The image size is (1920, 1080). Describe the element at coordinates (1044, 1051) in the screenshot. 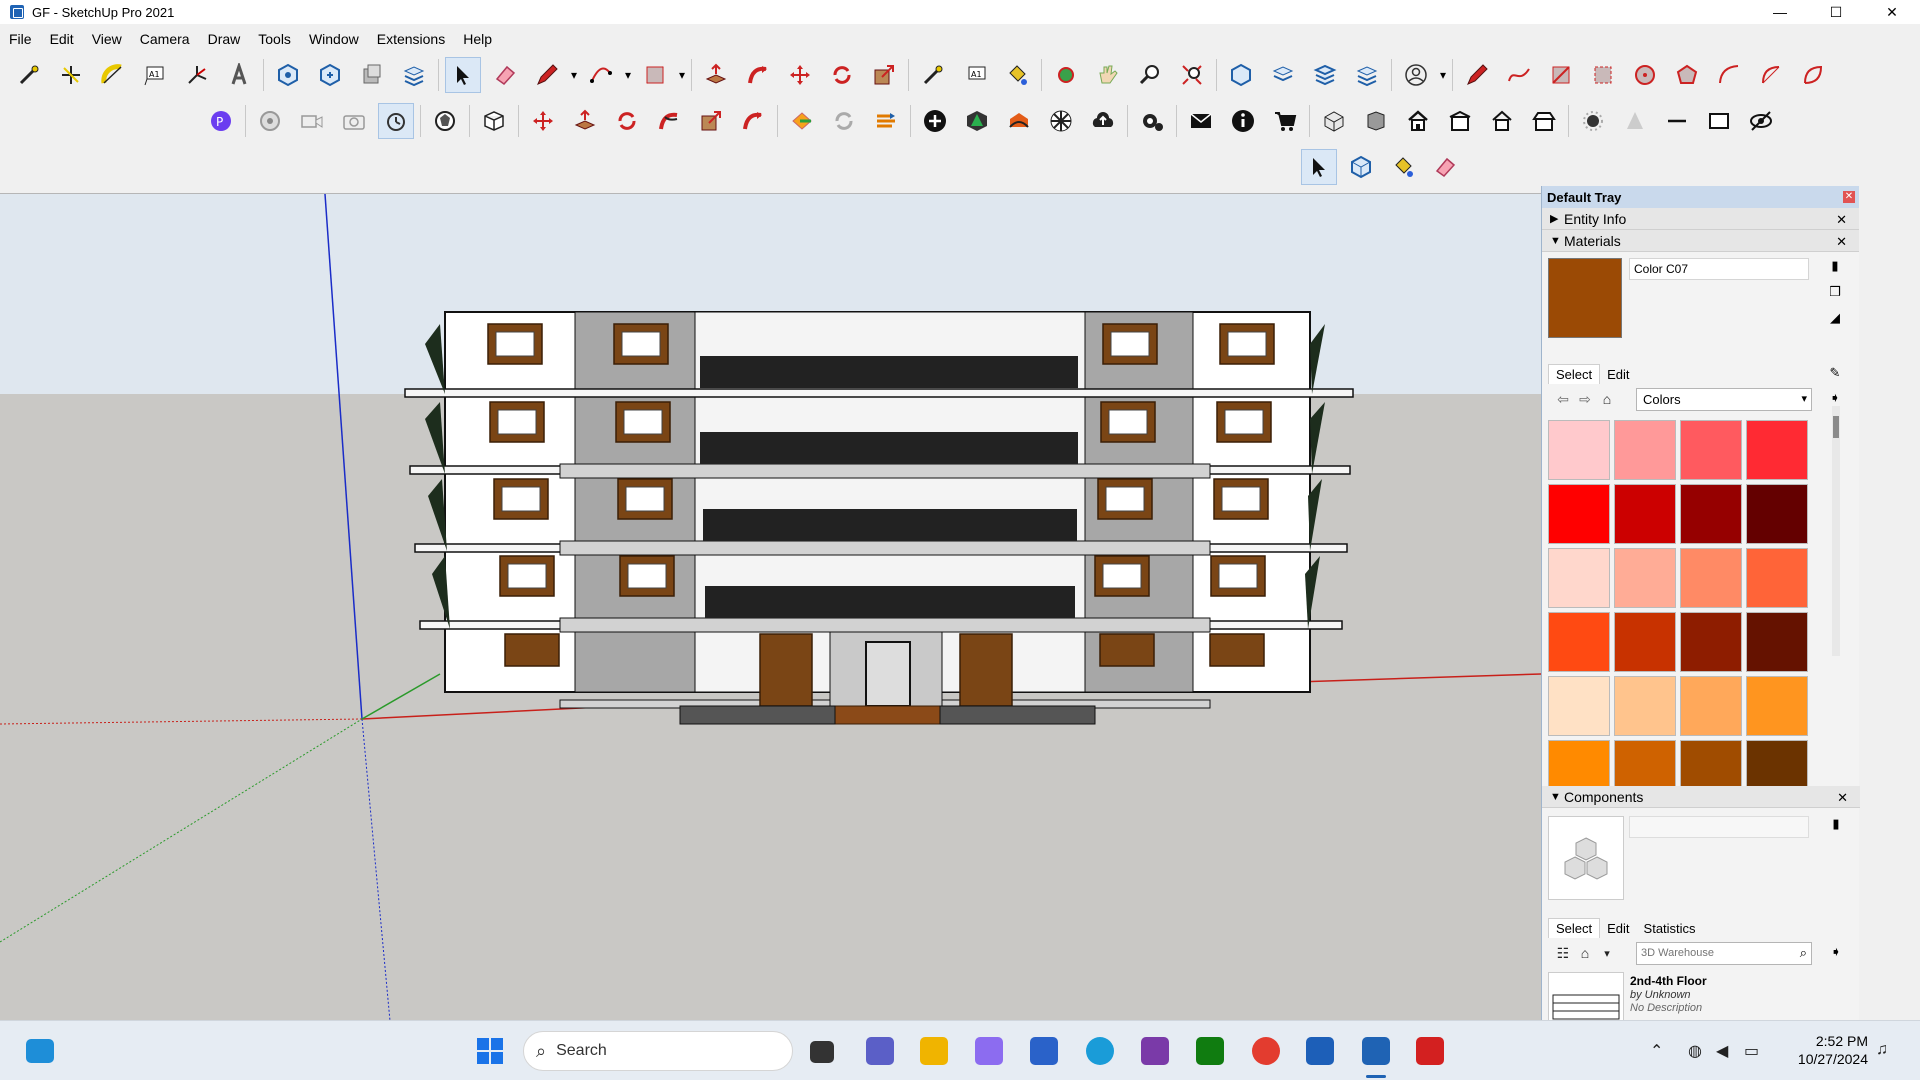

I see `store-icon` at that location.